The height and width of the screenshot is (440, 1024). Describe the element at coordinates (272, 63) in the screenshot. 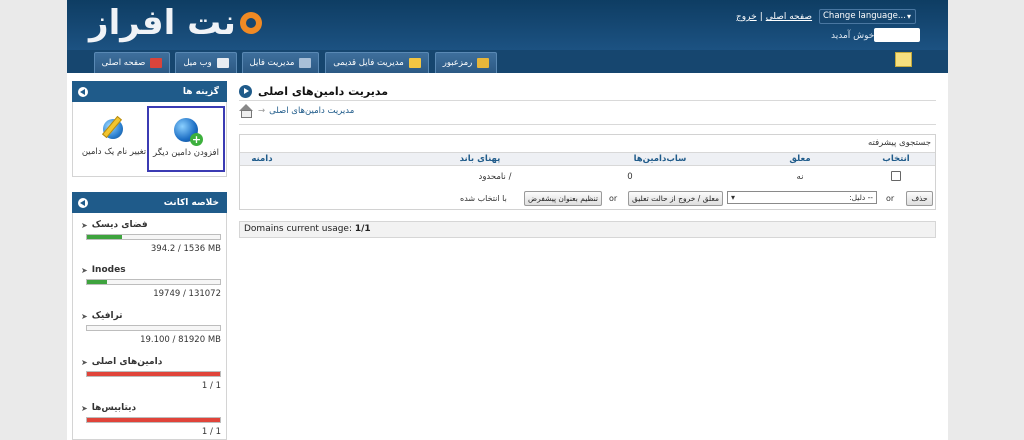

I see `tab-label: مدیریت فایل` at that location.